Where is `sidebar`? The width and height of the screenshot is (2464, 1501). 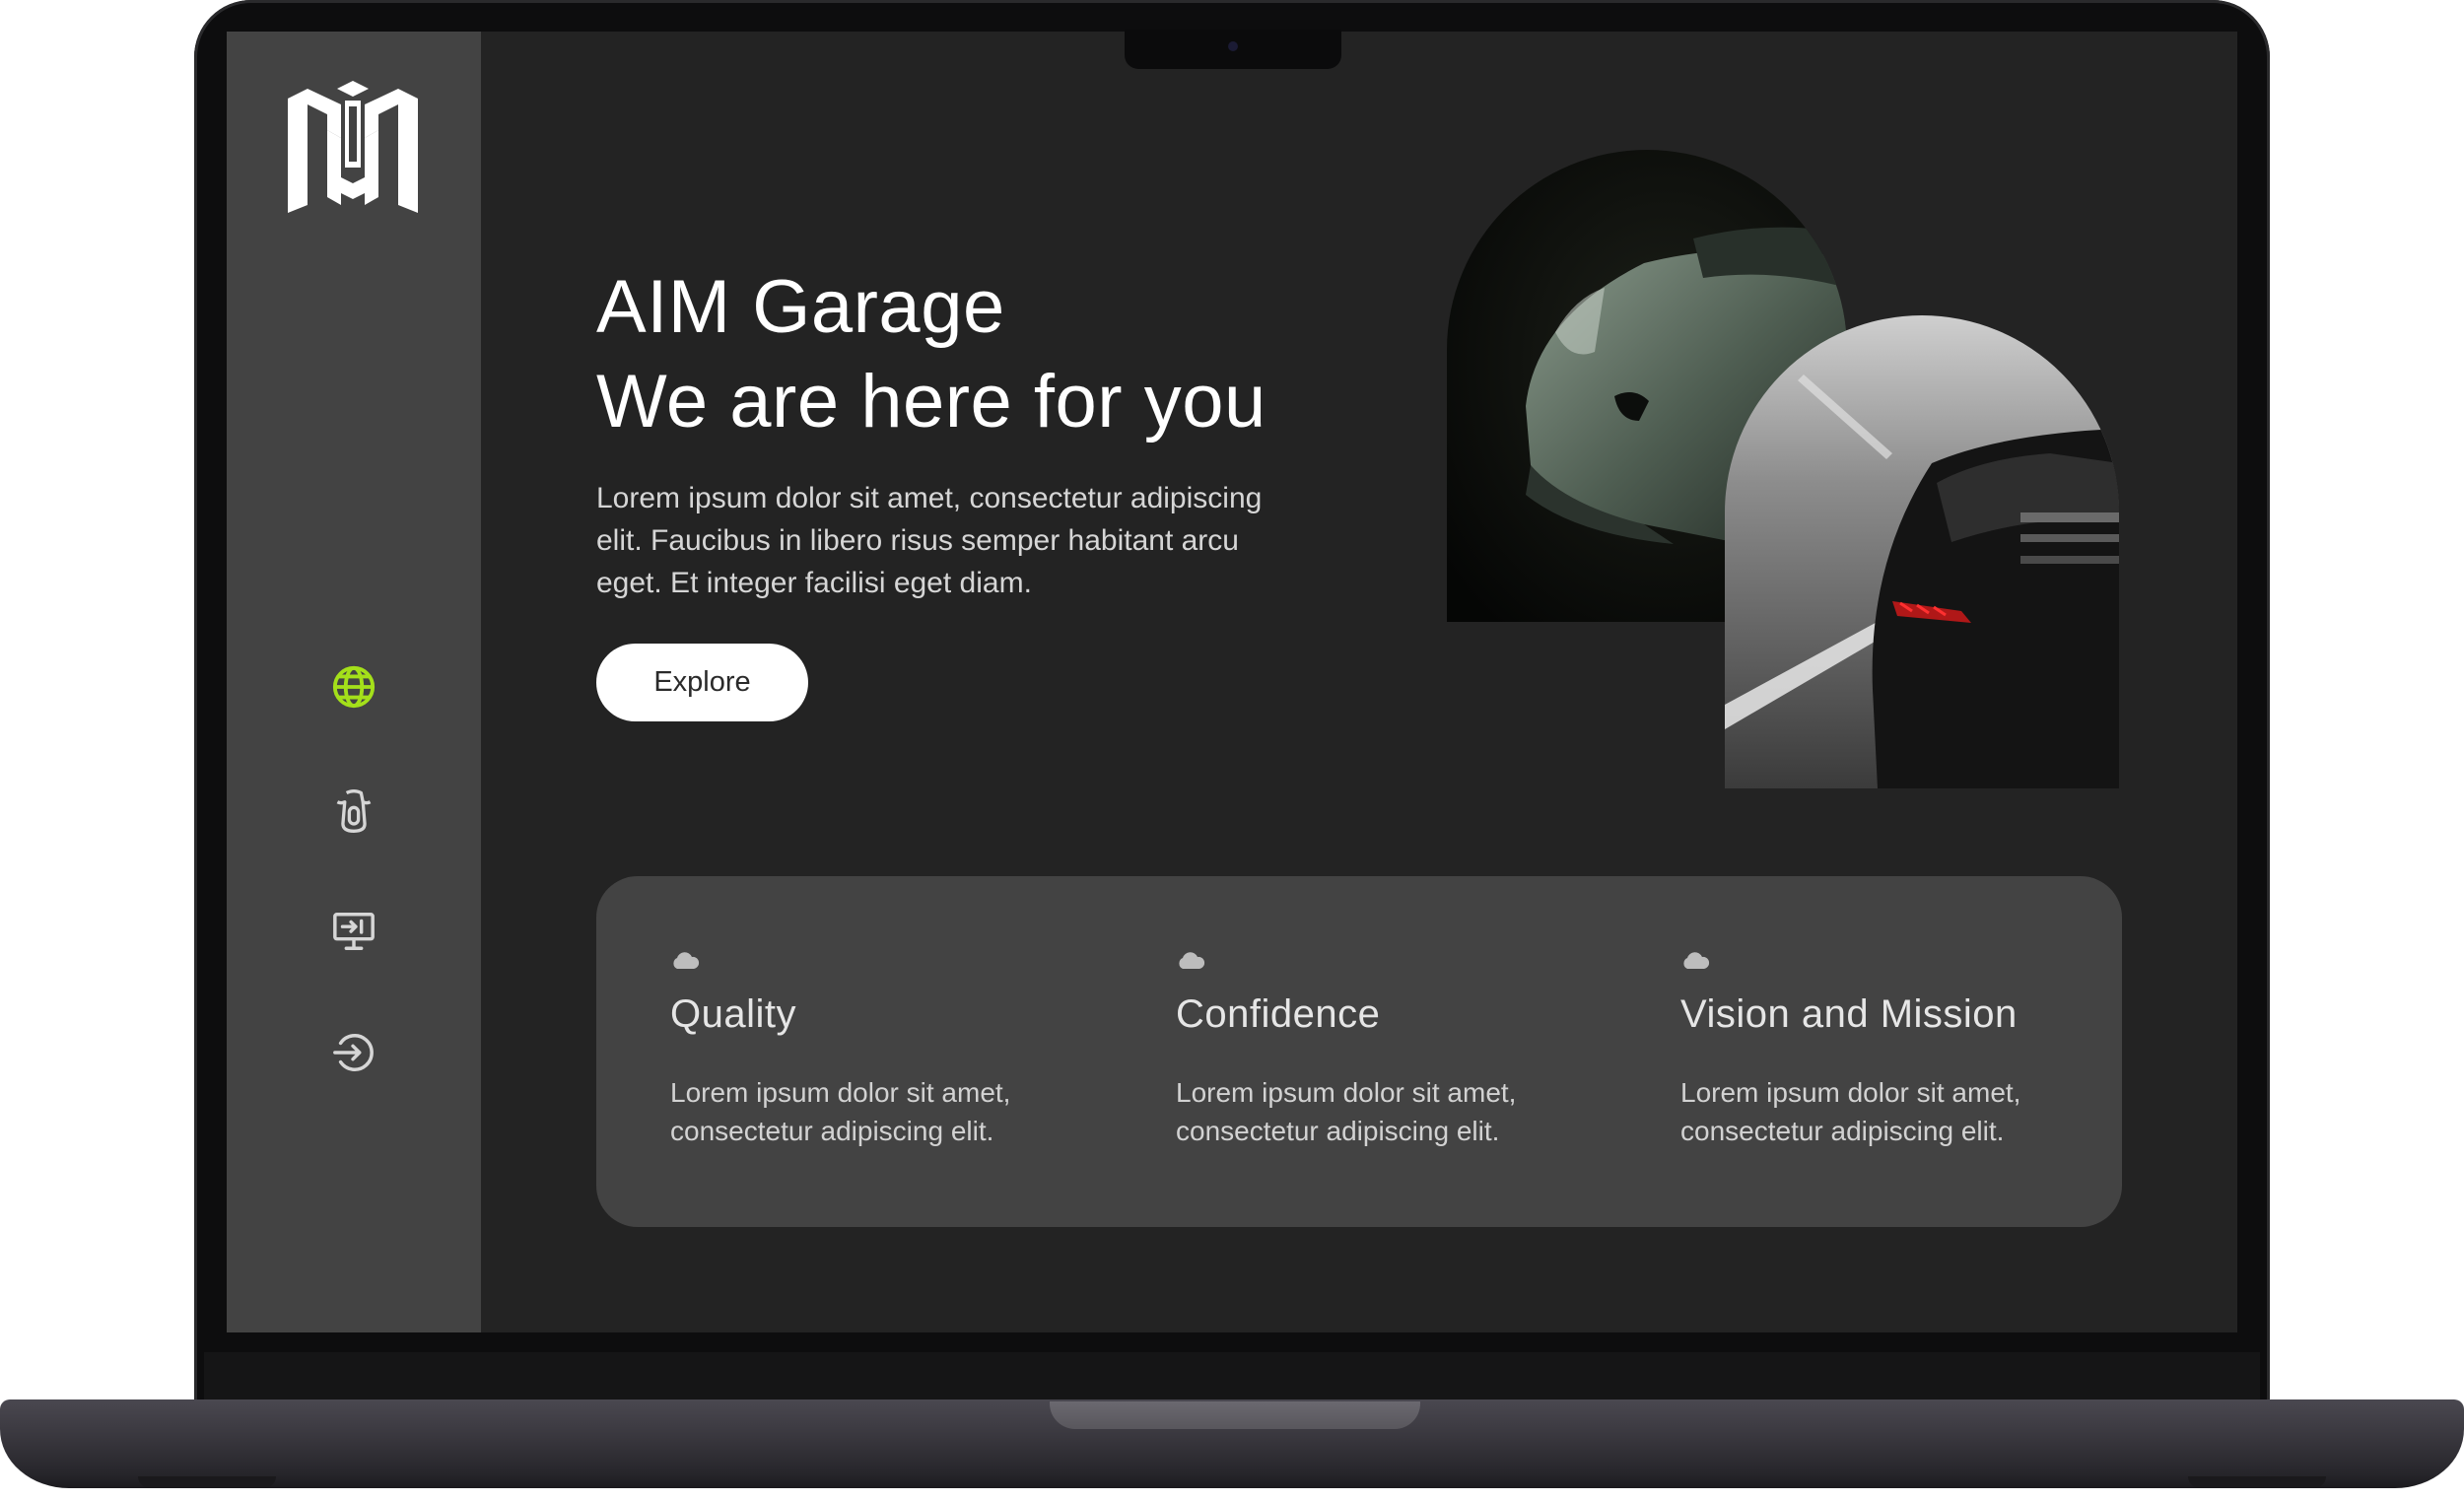
sidebar is located at coordinates (354, 682).